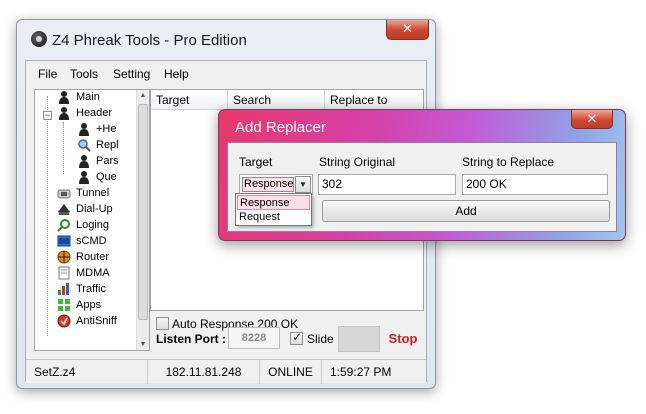  I want to click on tree-collapse-icon: −, so click(47, 115).